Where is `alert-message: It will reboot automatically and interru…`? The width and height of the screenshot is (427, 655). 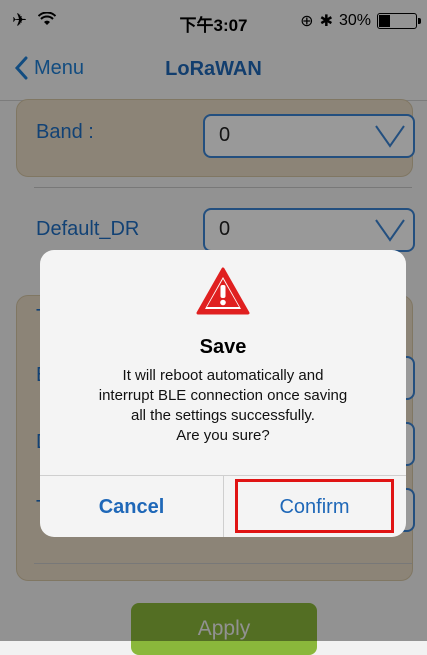
alert-message: It will reboot automatically and interru… is located at coordinates (223, 406).